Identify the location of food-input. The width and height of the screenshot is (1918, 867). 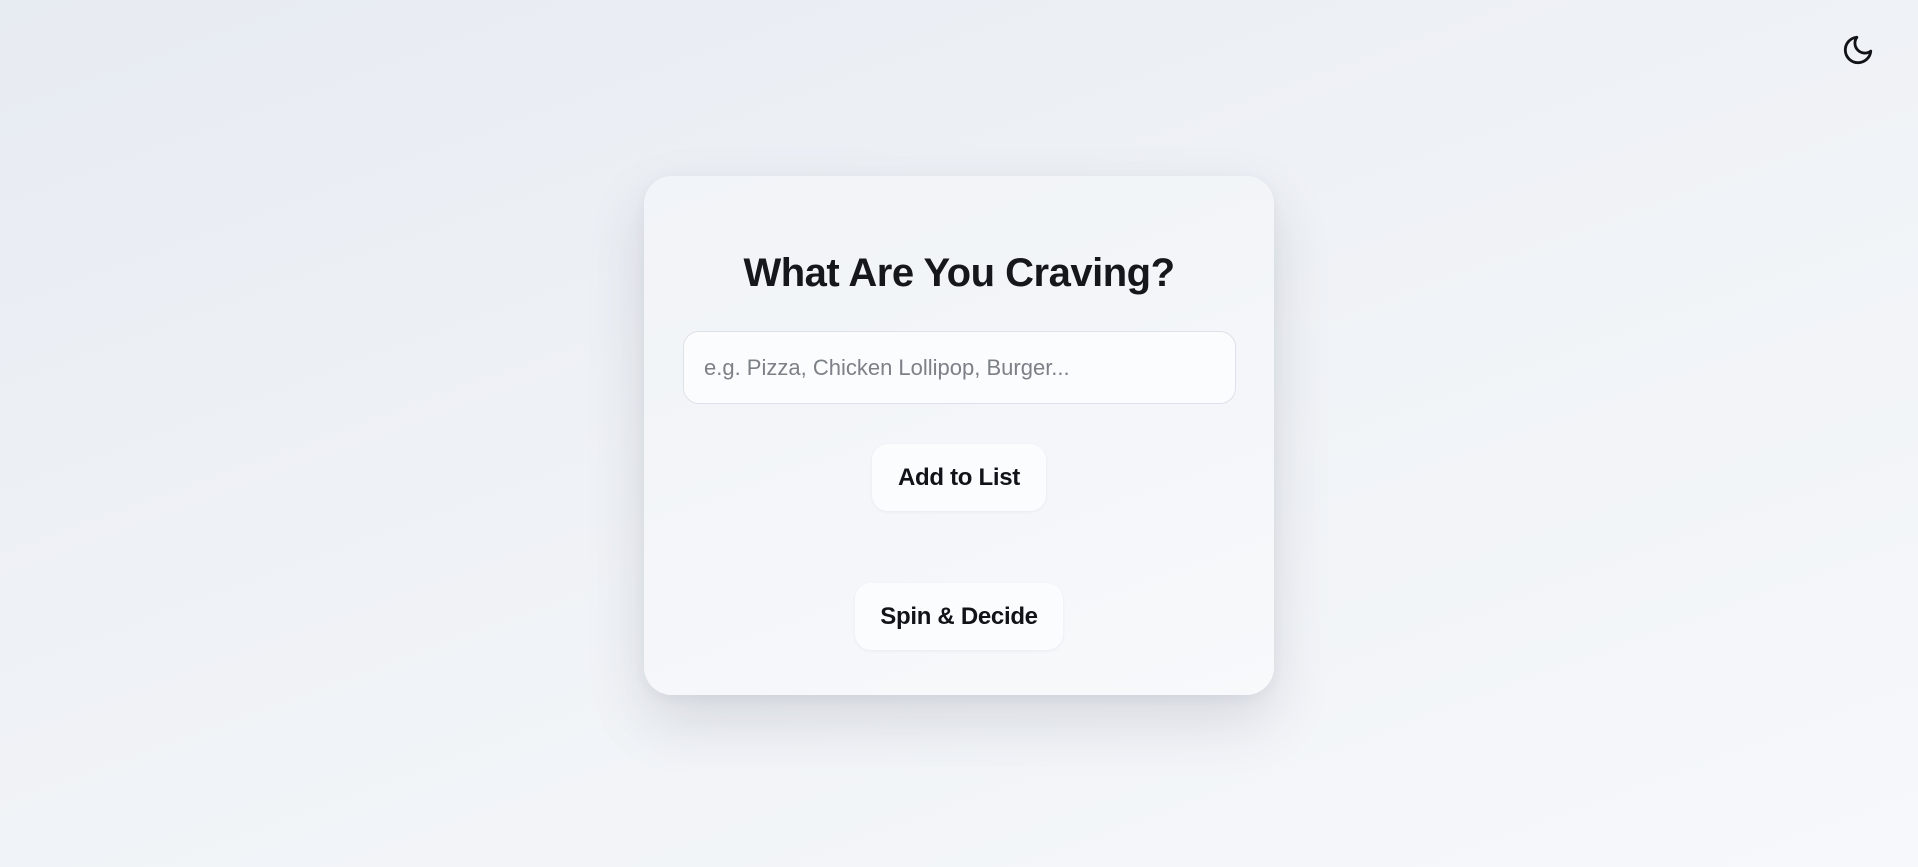
(959, 367).